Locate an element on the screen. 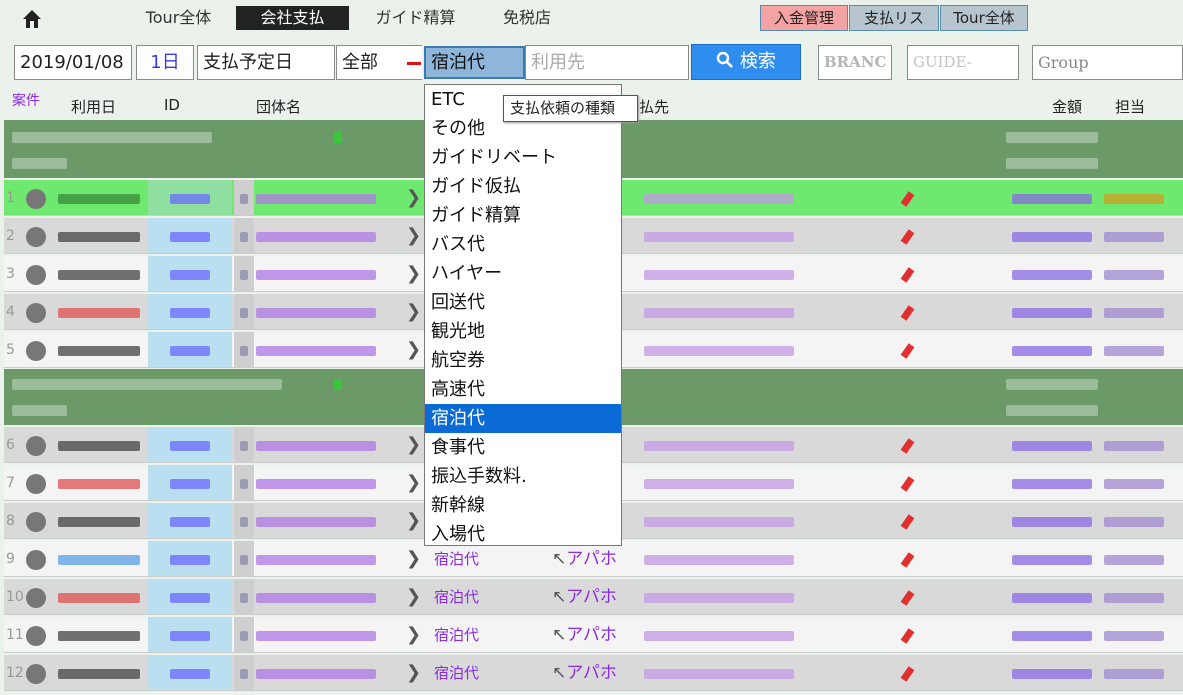 The image size is (1183, 695). category-select: 宿泊代 is located at coordinates (474, 62).